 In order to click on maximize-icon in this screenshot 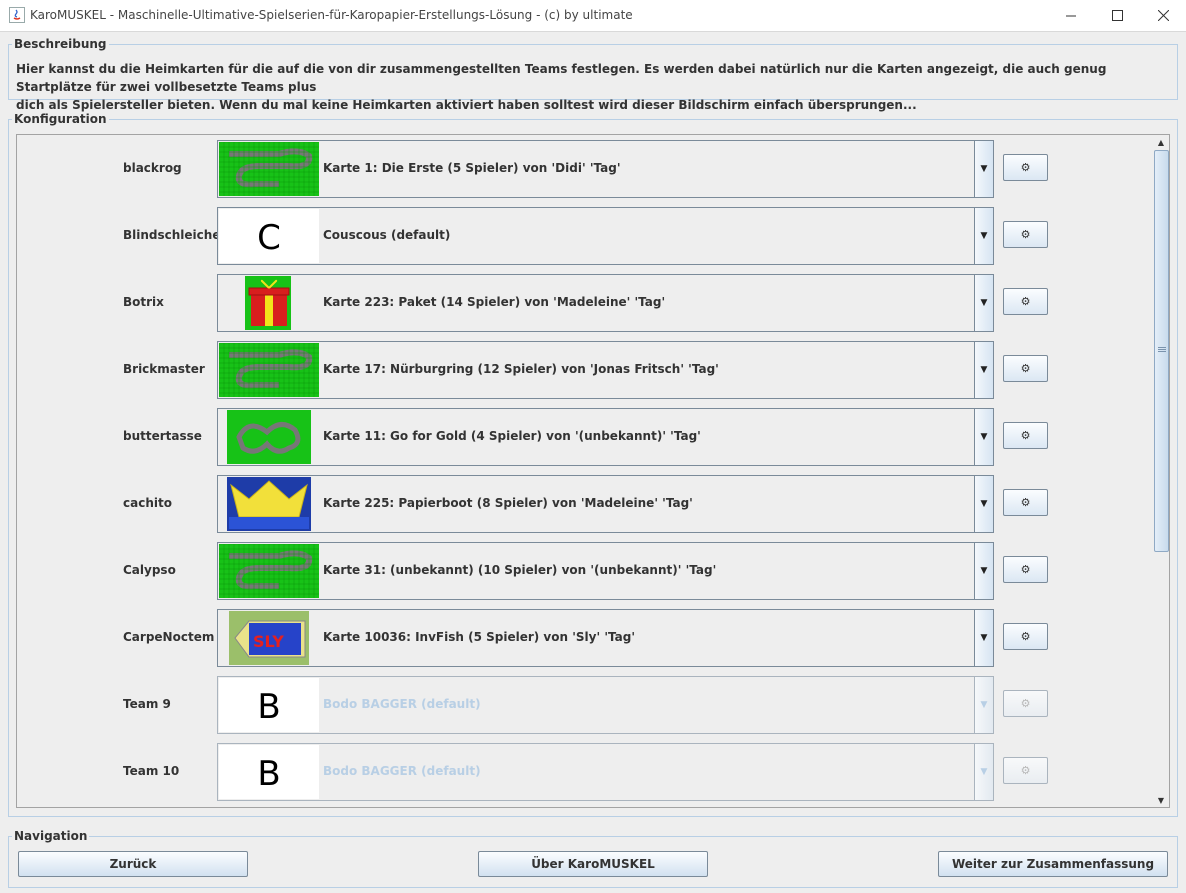, I will do `click(1117, 15)`.